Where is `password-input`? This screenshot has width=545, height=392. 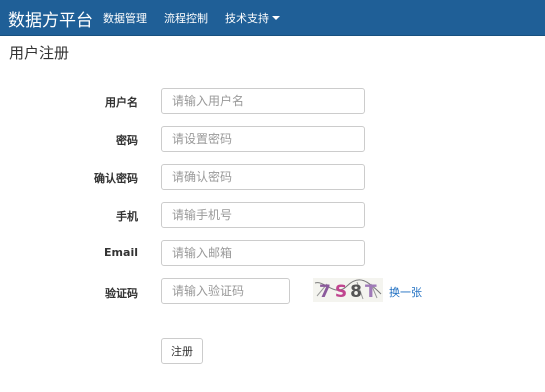 password-input is located at coordinates (263, 139).